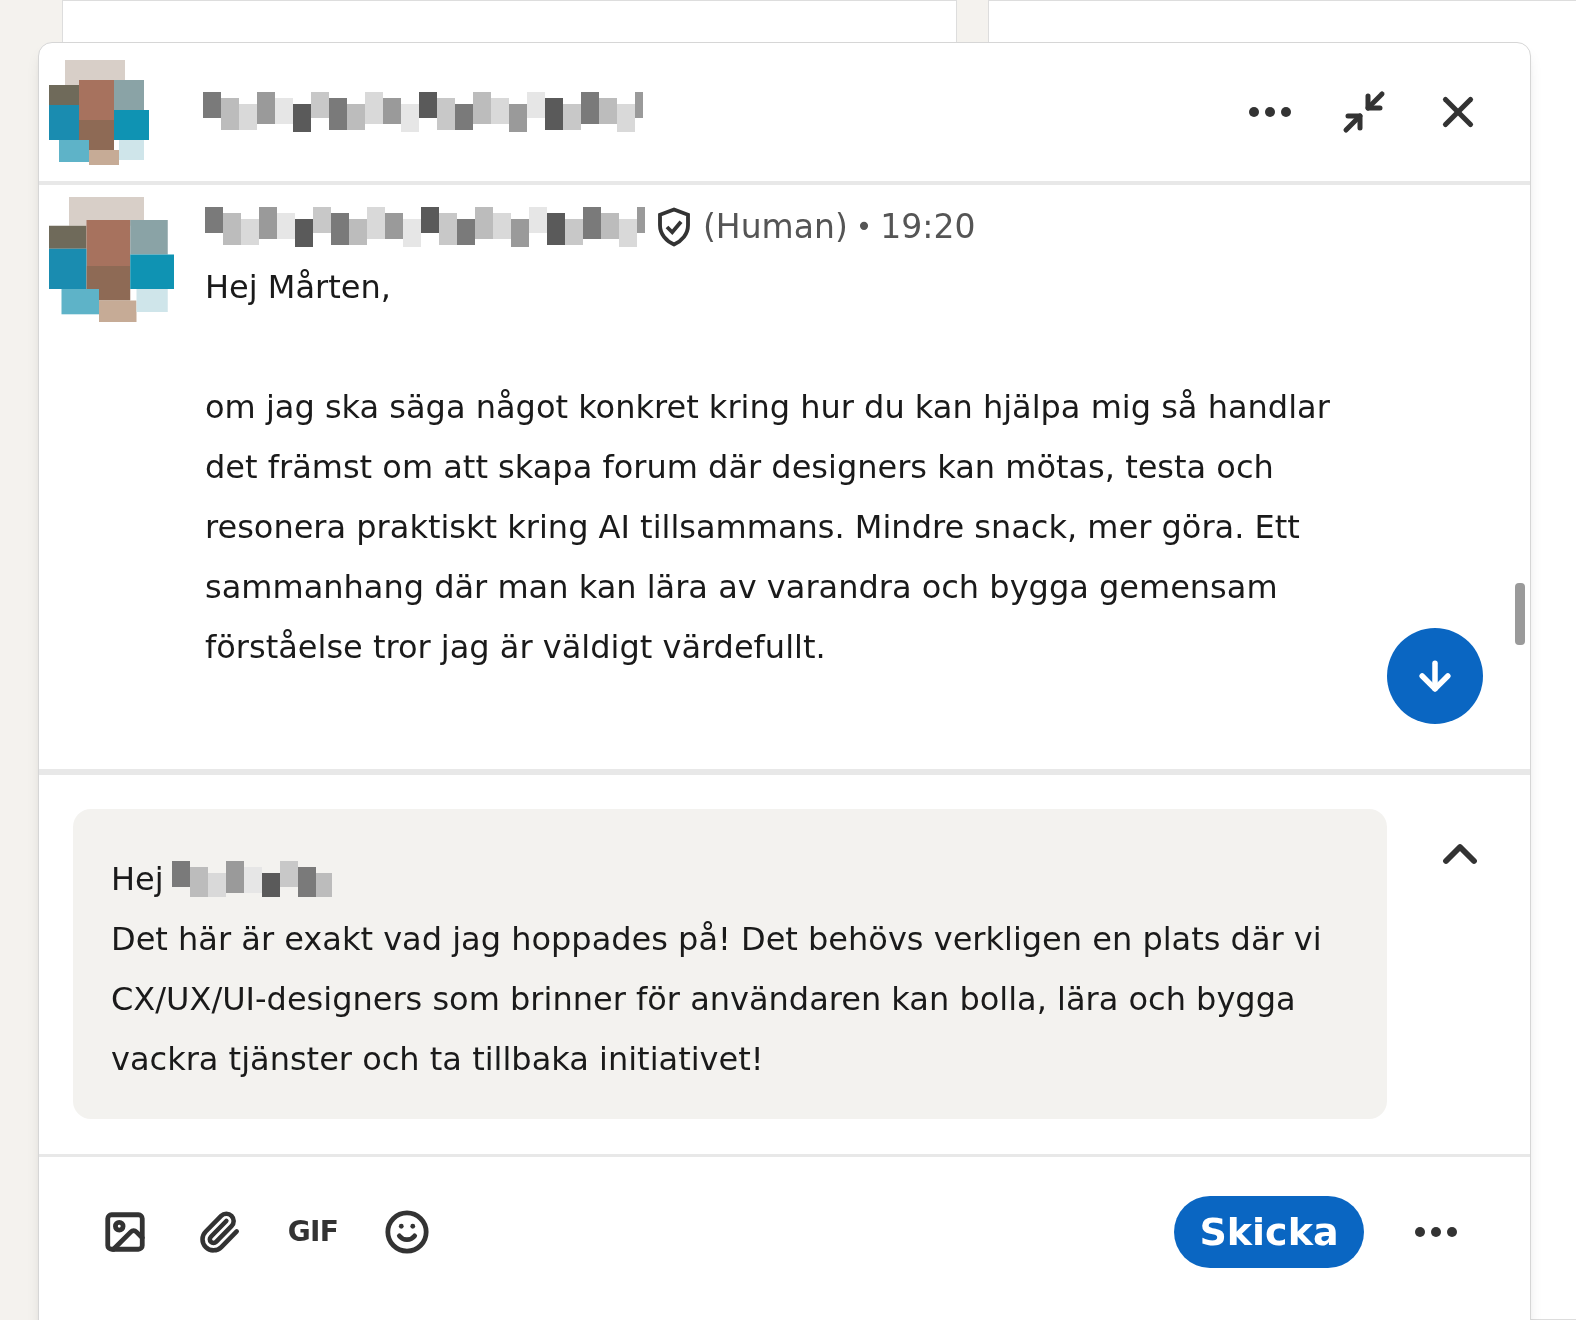 The width and height of the screenshot is (1576, 1320). Describe the element at coordinates (1269, 1232) in the screenshot. I see `send-button: Skicka` at that location.